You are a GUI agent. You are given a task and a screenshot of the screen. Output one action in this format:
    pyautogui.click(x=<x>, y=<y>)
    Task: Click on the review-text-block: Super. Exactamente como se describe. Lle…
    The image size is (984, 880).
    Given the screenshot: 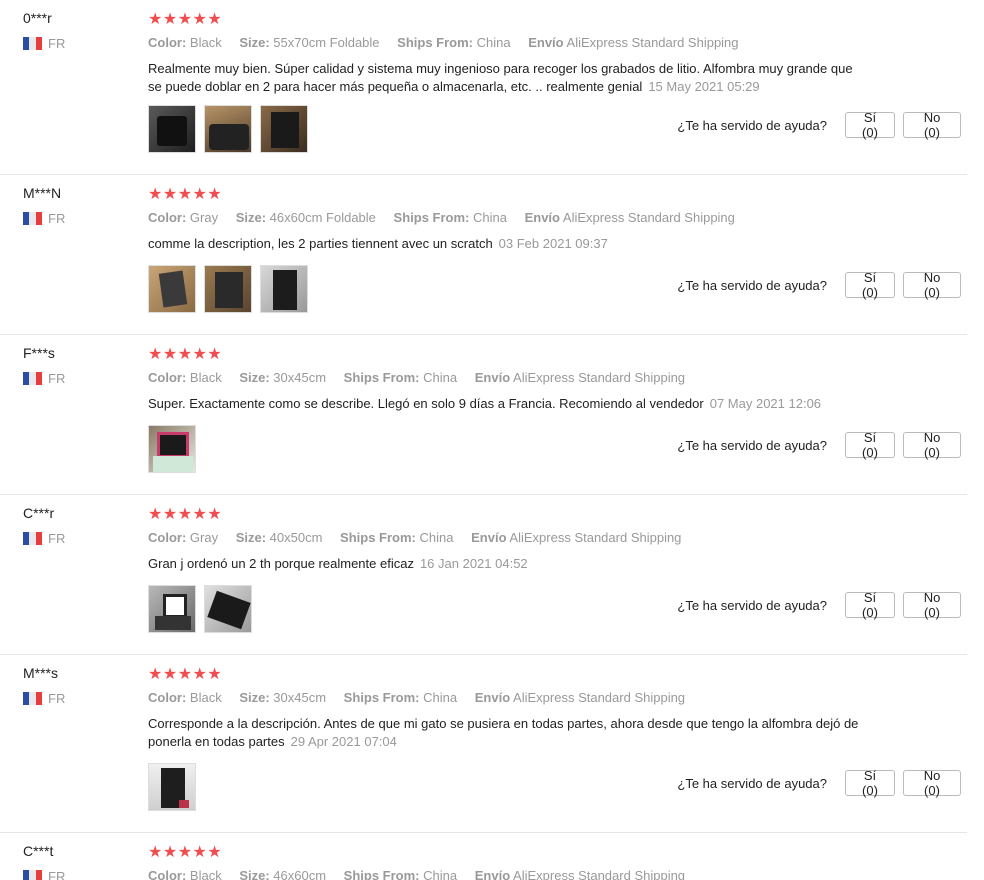 What is the action you would take?
    pyautogui.click(x=508, y=404)
    